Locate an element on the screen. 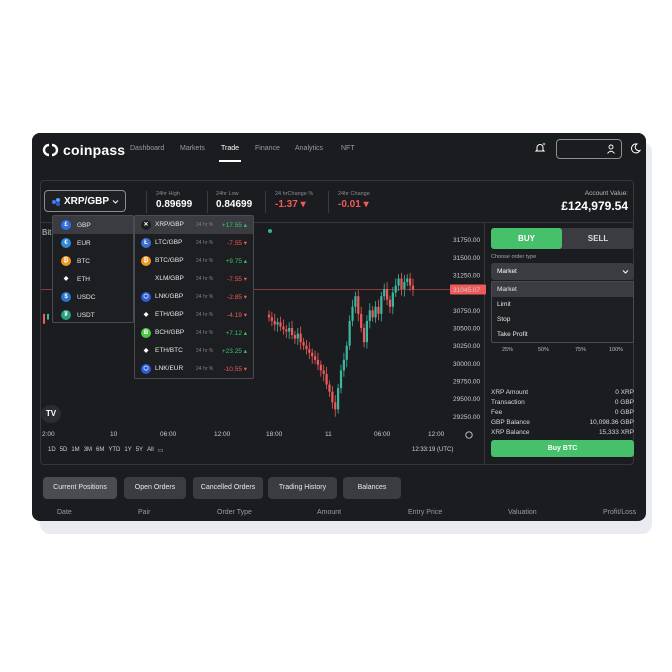  col-entry-price: Entry Price is located at coordinates (425, 512).